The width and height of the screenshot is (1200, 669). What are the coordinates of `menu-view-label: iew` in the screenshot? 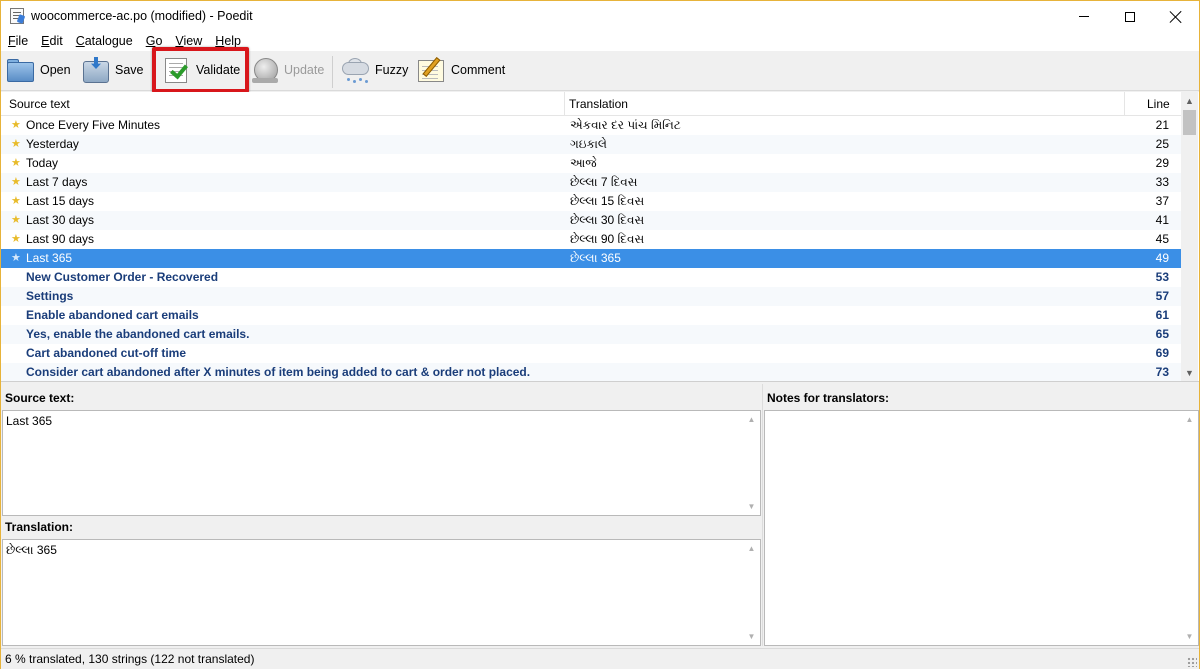 It's located at (193, 41).